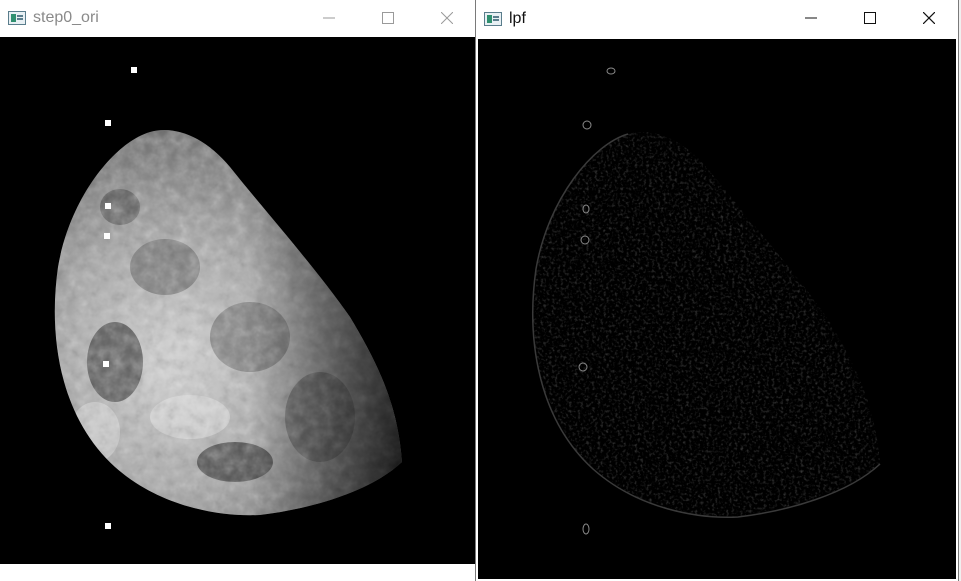  Describe the element at coordinates (717, 19) in the screenshot. I see `titlebar: lpf` at that location.